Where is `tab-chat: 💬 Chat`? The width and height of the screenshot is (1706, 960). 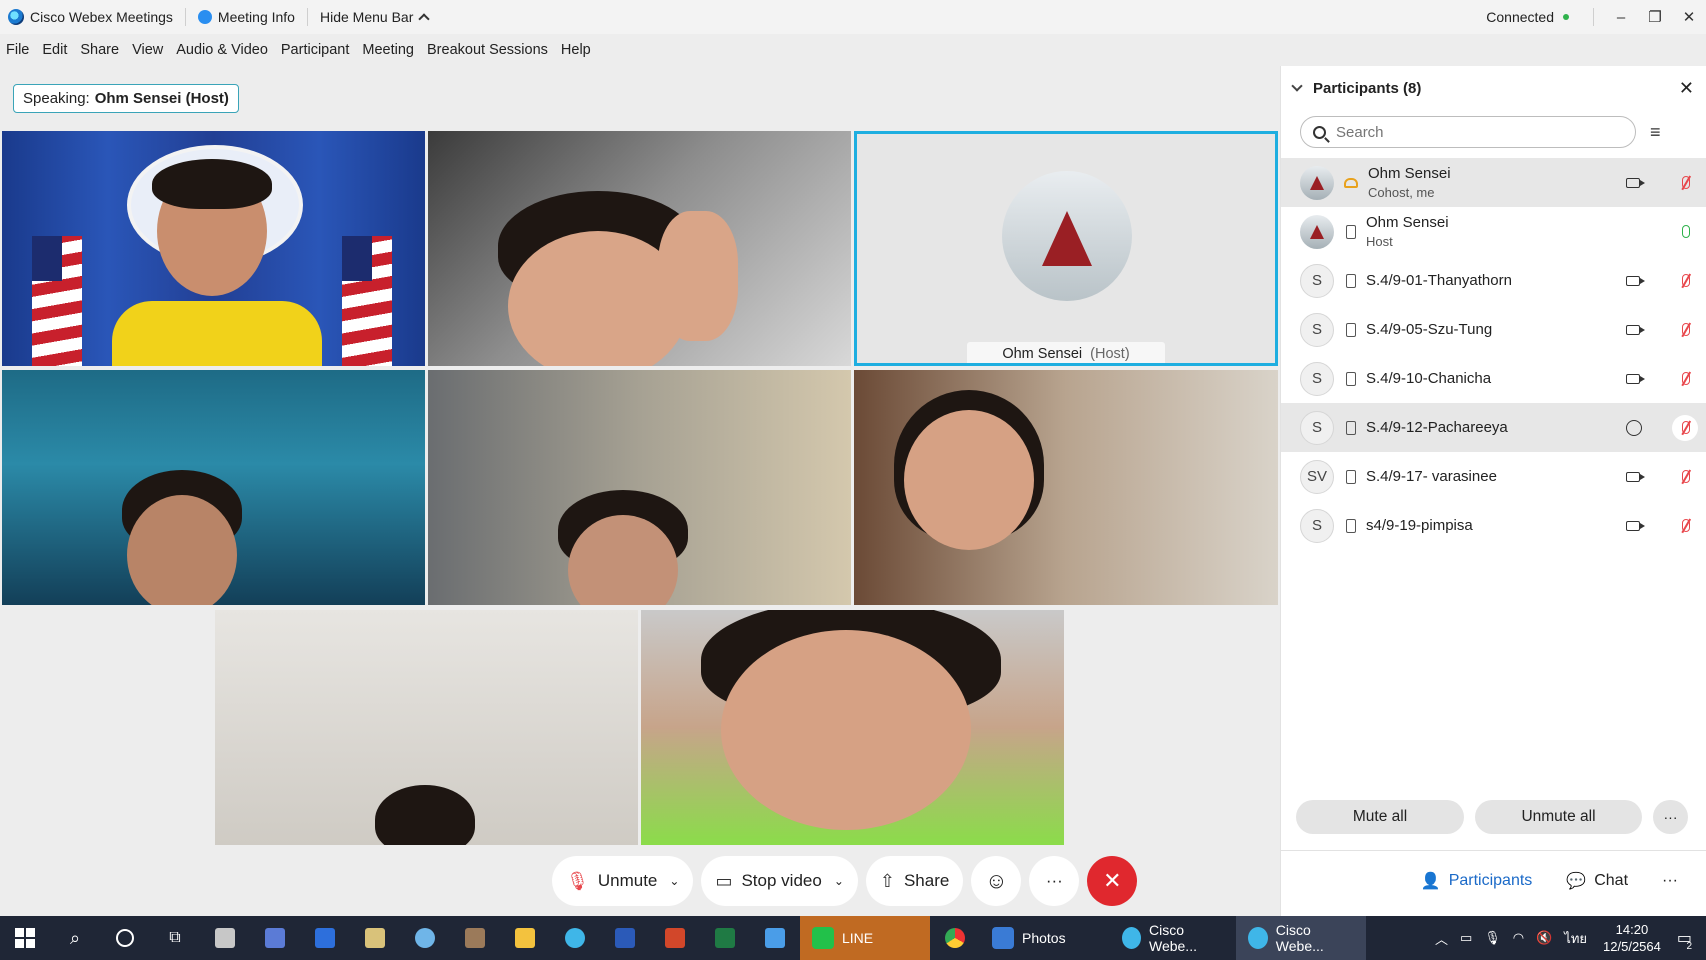 tab-chat: 💬 Chat is located at coordinates (1597, 881).